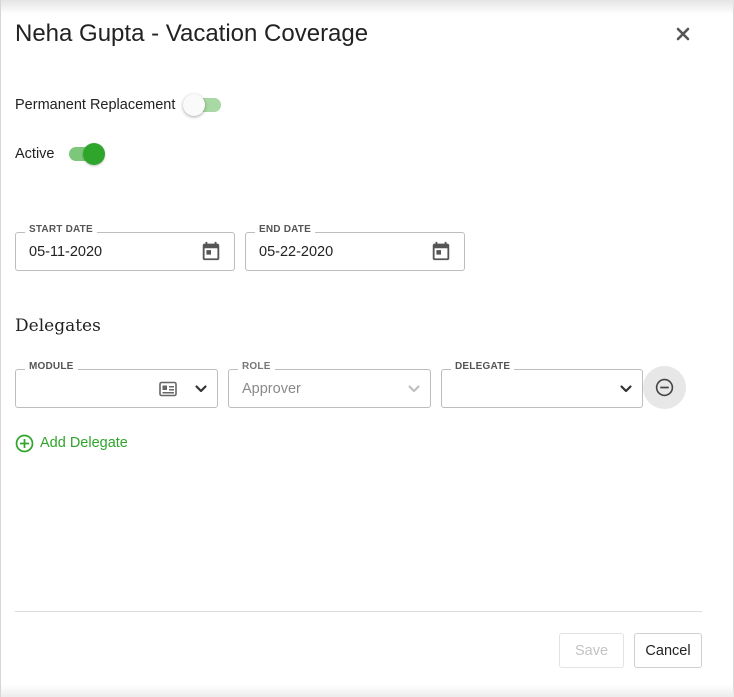 This screenshot has width=734, height=697. I want to click on save-button: Save, so click(591, 650).